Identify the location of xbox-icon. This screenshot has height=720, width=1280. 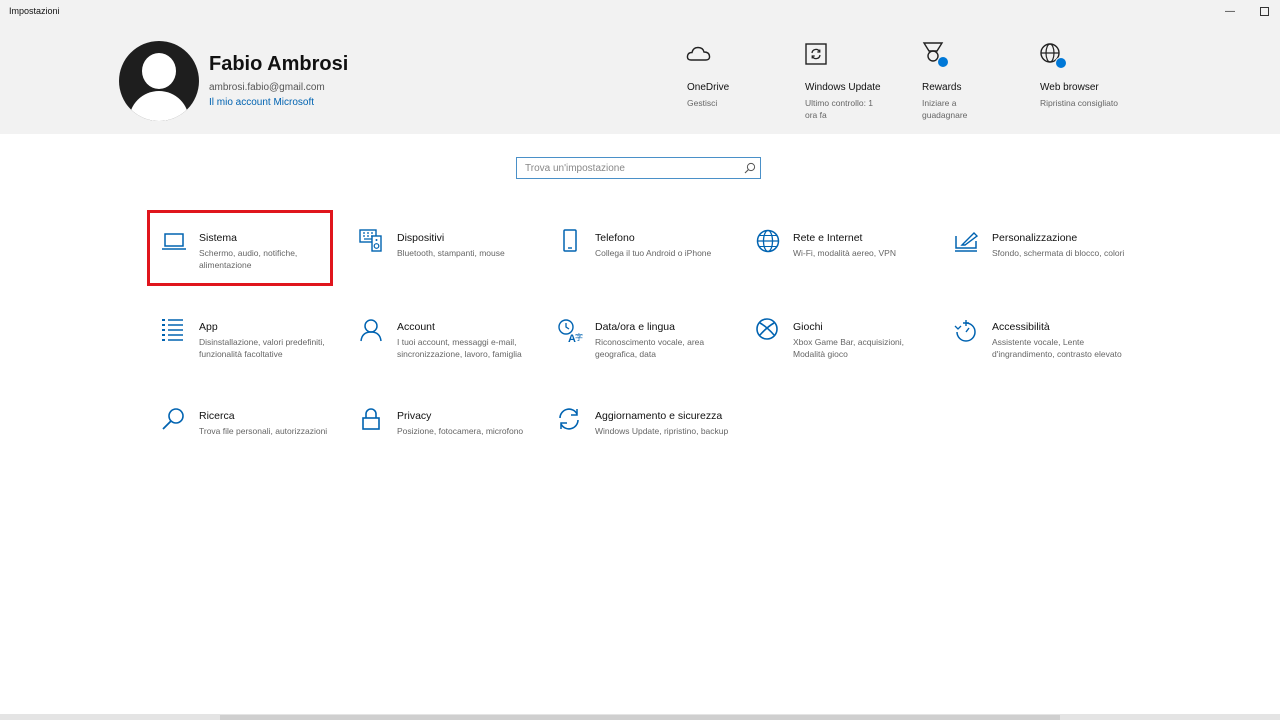
(767, 329).